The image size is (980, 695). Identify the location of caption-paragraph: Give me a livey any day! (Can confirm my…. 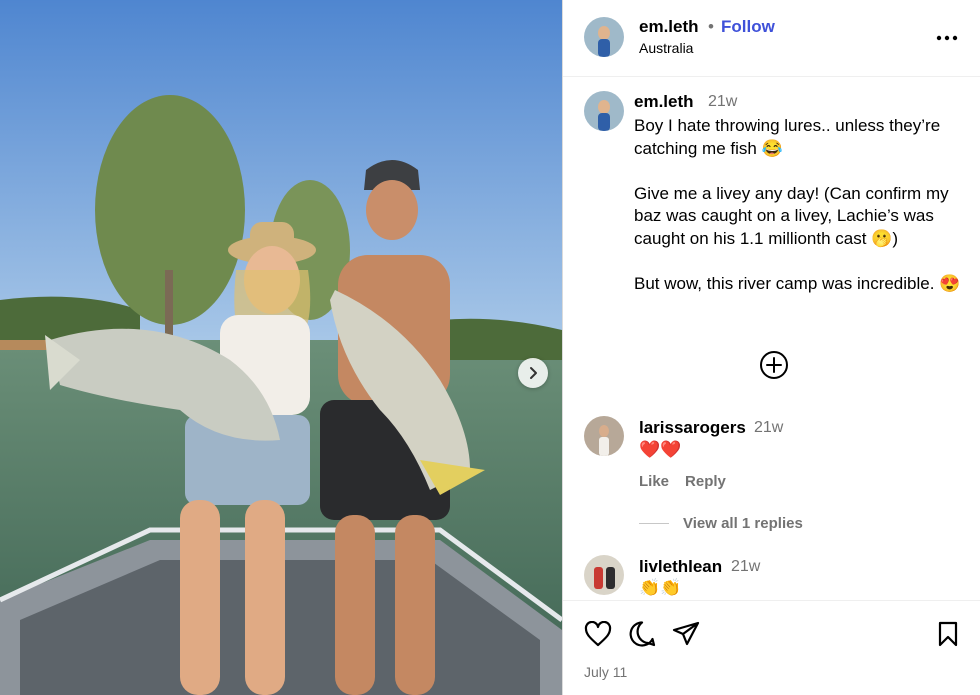
(791, 215).